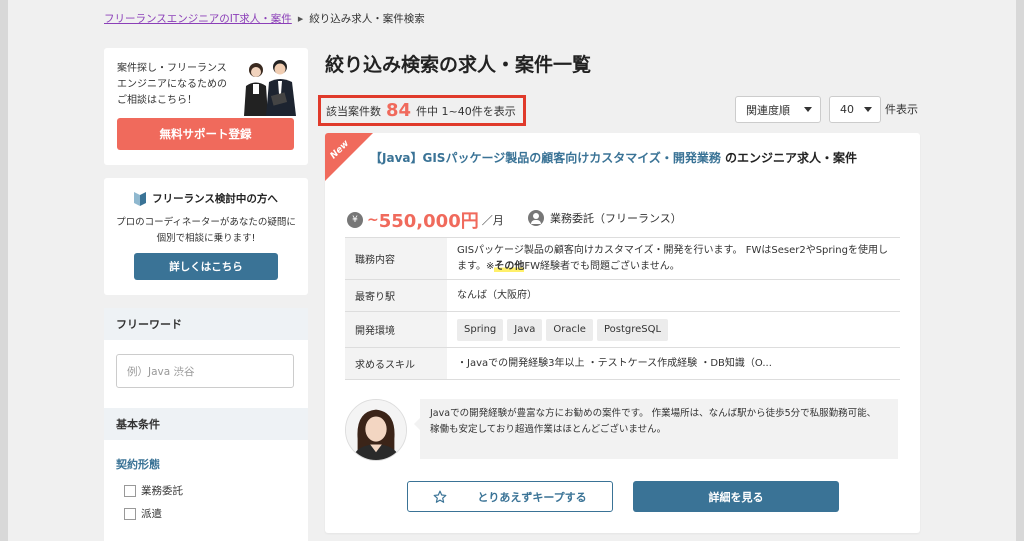 Image resolution: width=1024 pixels, height=541 pixels. I want to click on skills-label: 求めるスキル, so click(396, 363).